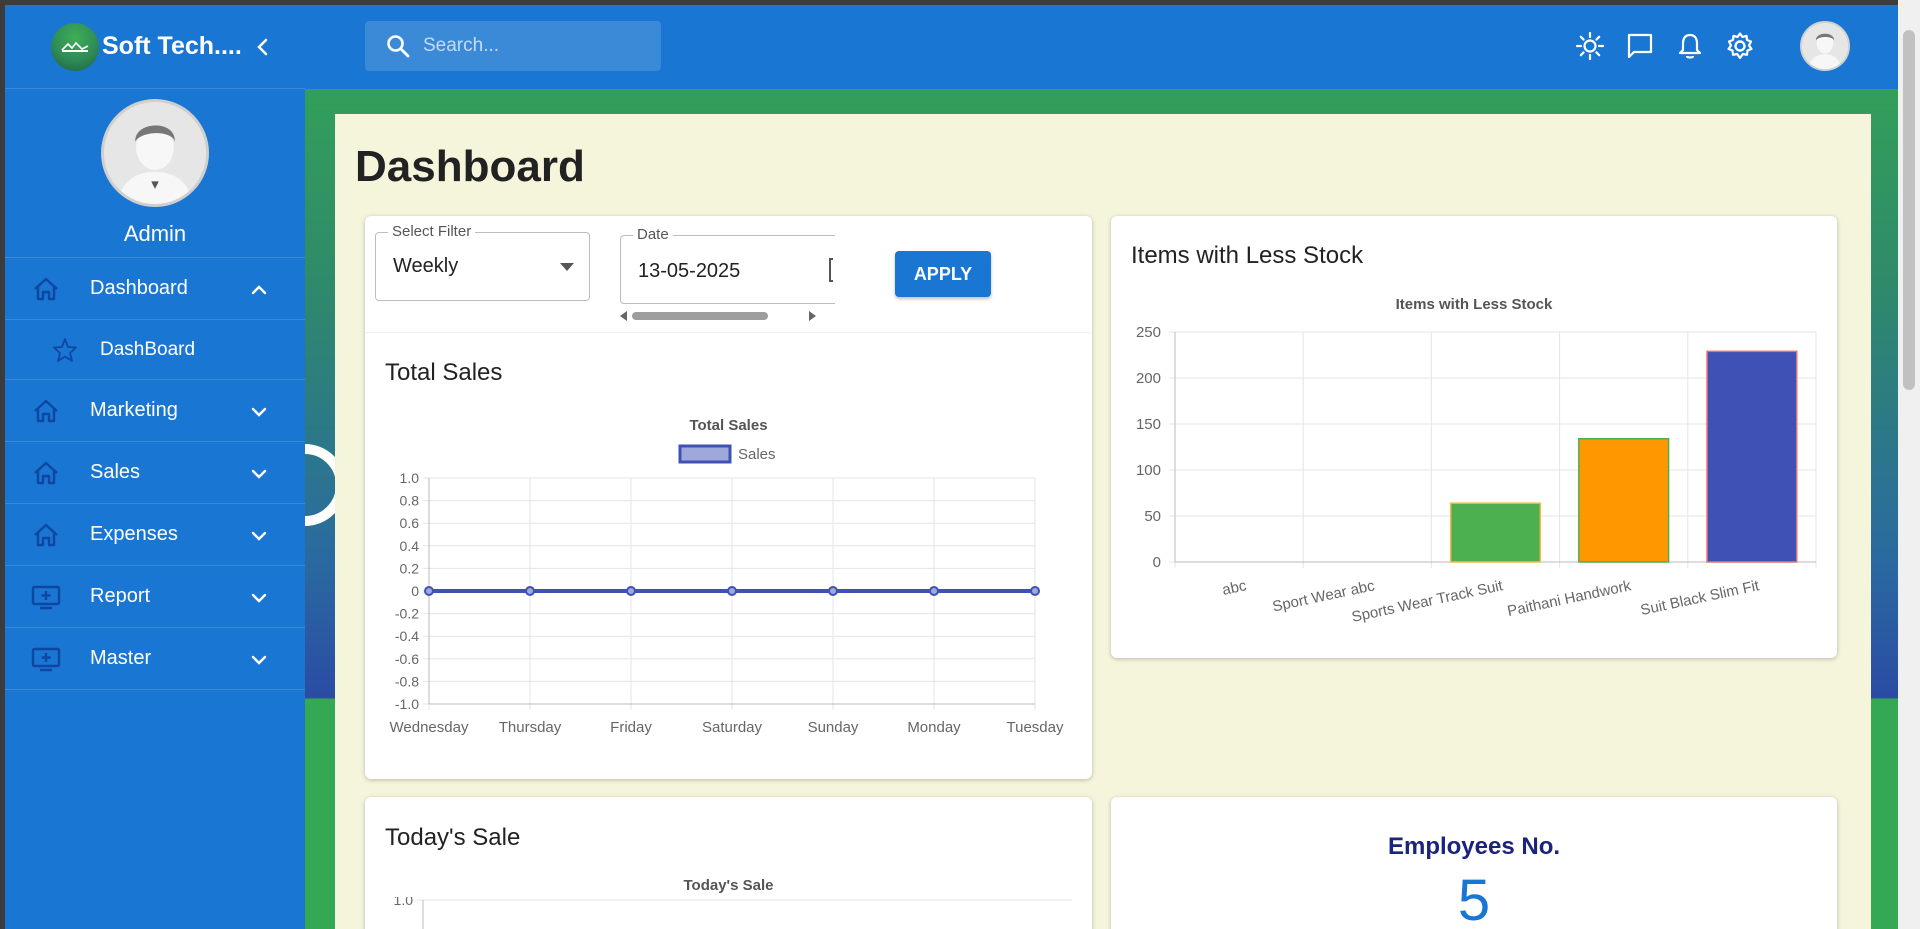 The height and width of the screenshot is (929, 1920). I want to click on total-sales-chart-title: Total Sales, so click(728, 425).